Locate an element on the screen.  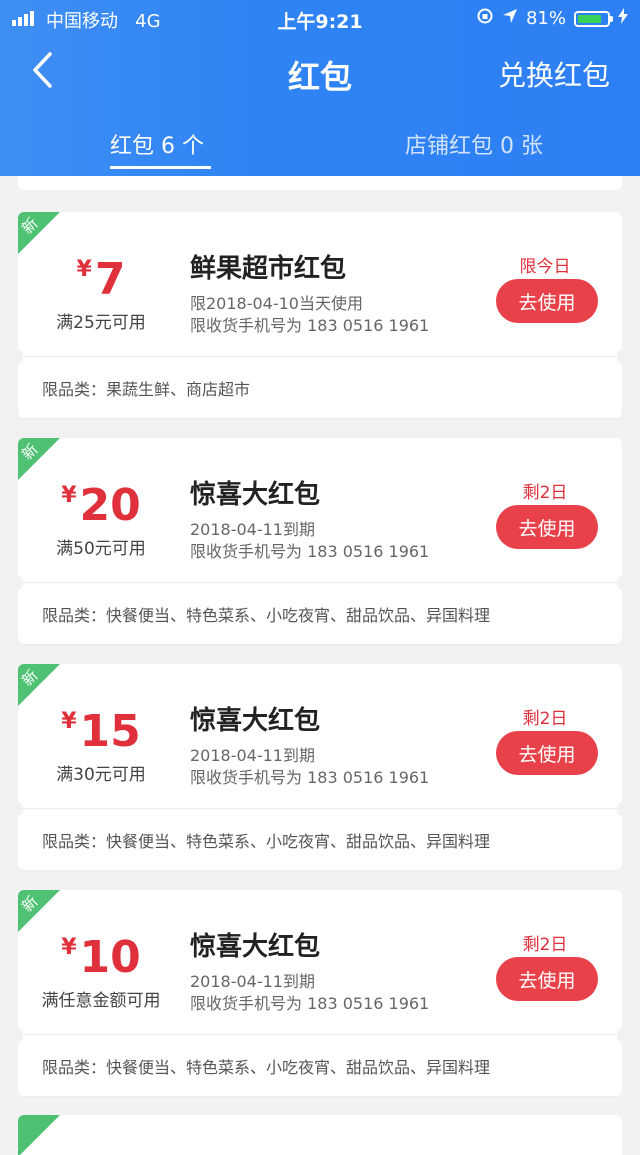
amount: ¥7 is located at coordinates (101, 279).